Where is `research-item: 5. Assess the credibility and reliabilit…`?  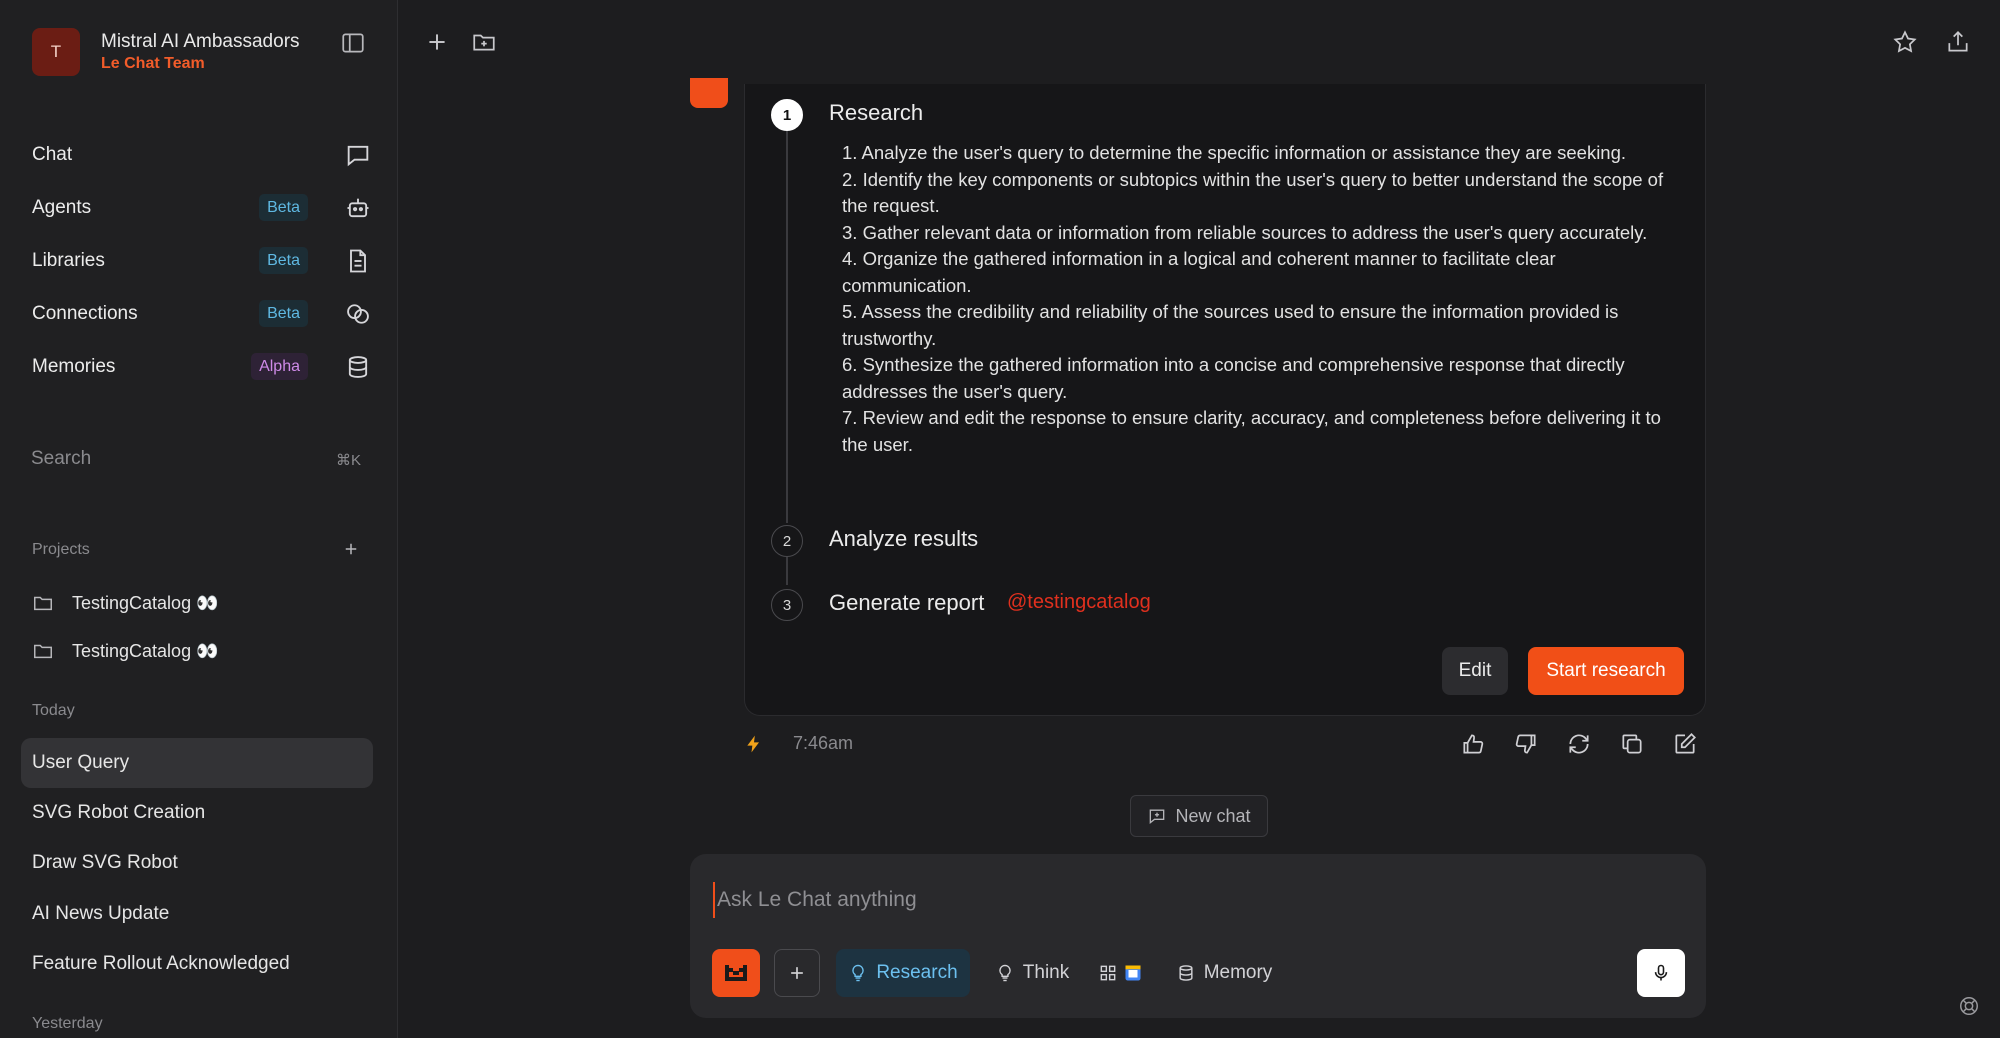
research-item: 5. Assess the credibility and reliabilit… is located at coordinates (1230, 325).